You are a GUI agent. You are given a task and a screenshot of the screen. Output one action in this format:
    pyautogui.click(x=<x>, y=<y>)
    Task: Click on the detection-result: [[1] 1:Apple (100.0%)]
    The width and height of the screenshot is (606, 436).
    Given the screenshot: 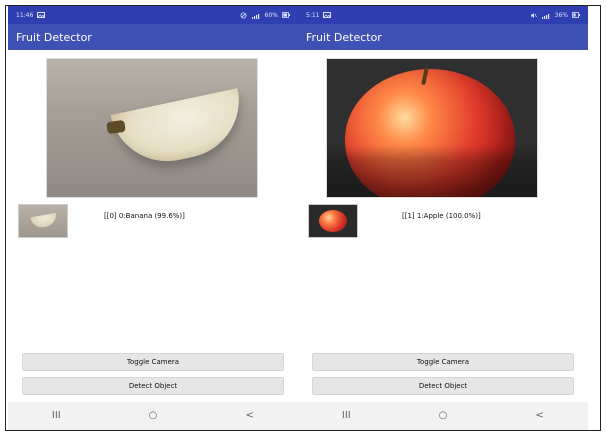 What is the action you would take?
    pyautogui.click(x=441, y=216)
    